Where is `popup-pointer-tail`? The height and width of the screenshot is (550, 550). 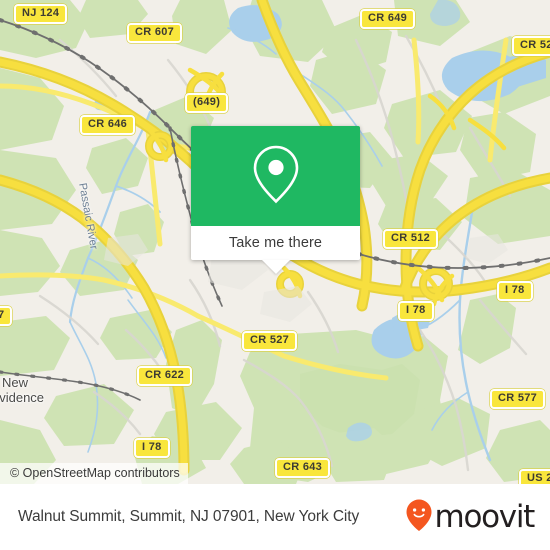 popup-pointer-tail is located at coordinates (275, 267).